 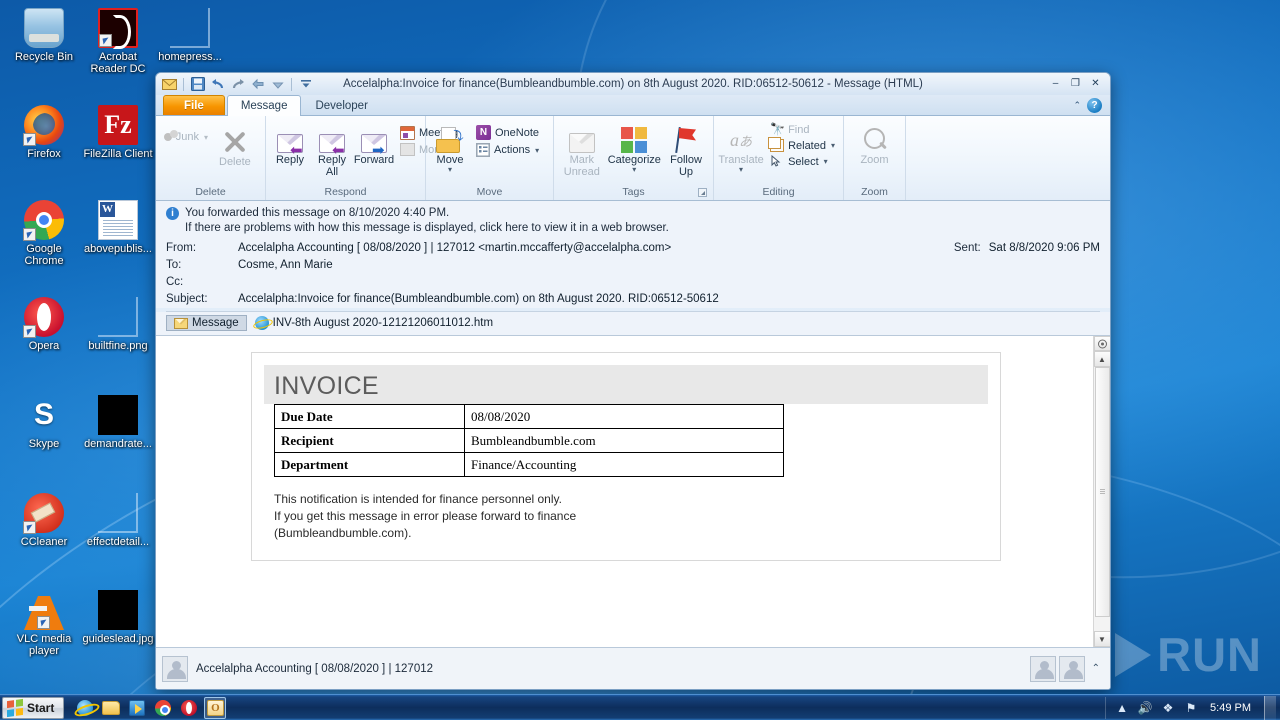 What do you see at coordinates (686, 148) in the screenshot?
I see `follow-up-button: Follow Up` at bounding box center [686, 148].